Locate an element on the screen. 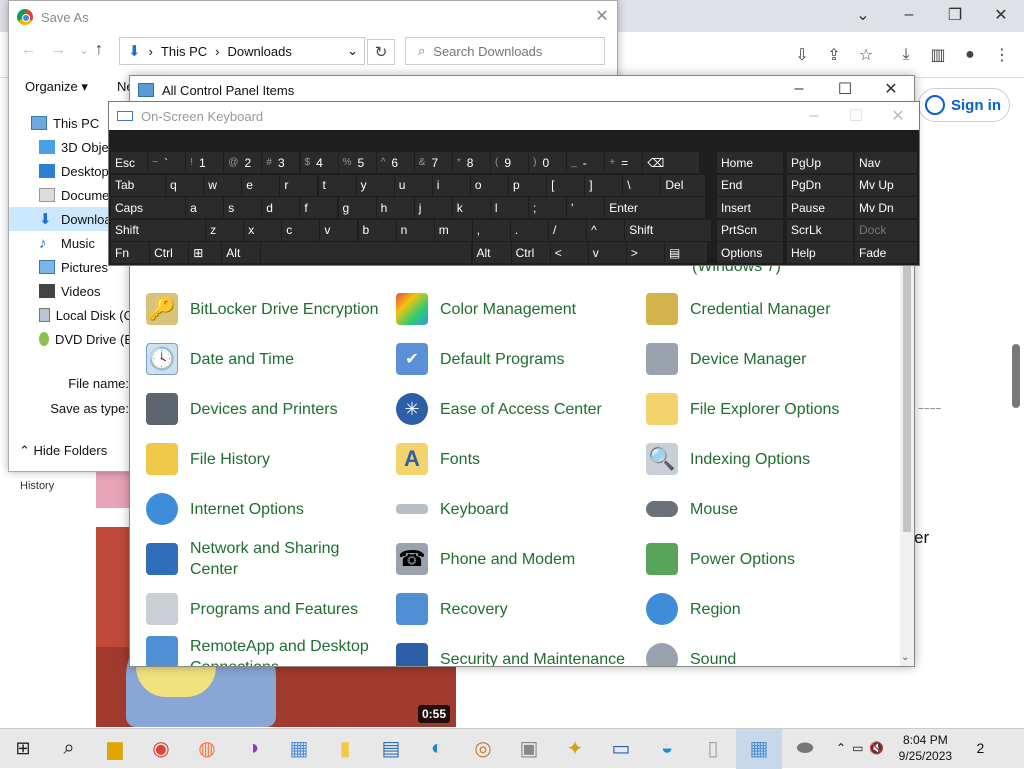 This screenshot has height=769, width=1024. cp-item-keyboard: Keyboard is located at coordinates (516, 509).